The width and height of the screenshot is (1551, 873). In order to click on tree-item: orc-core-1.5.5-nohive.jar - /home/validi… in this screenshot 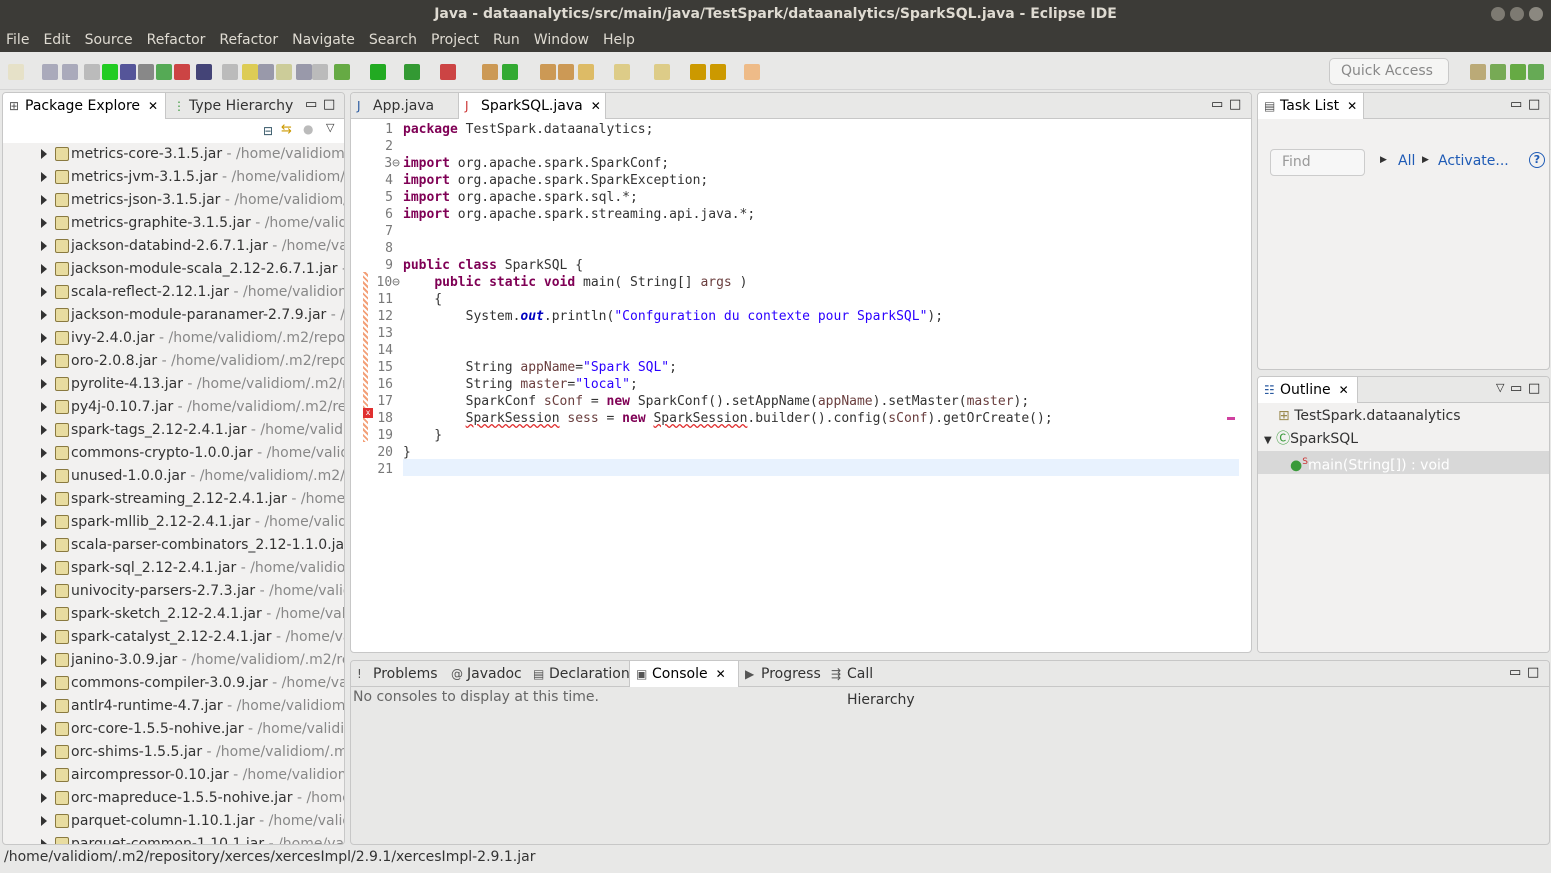, I will do `click(192, 729)`.